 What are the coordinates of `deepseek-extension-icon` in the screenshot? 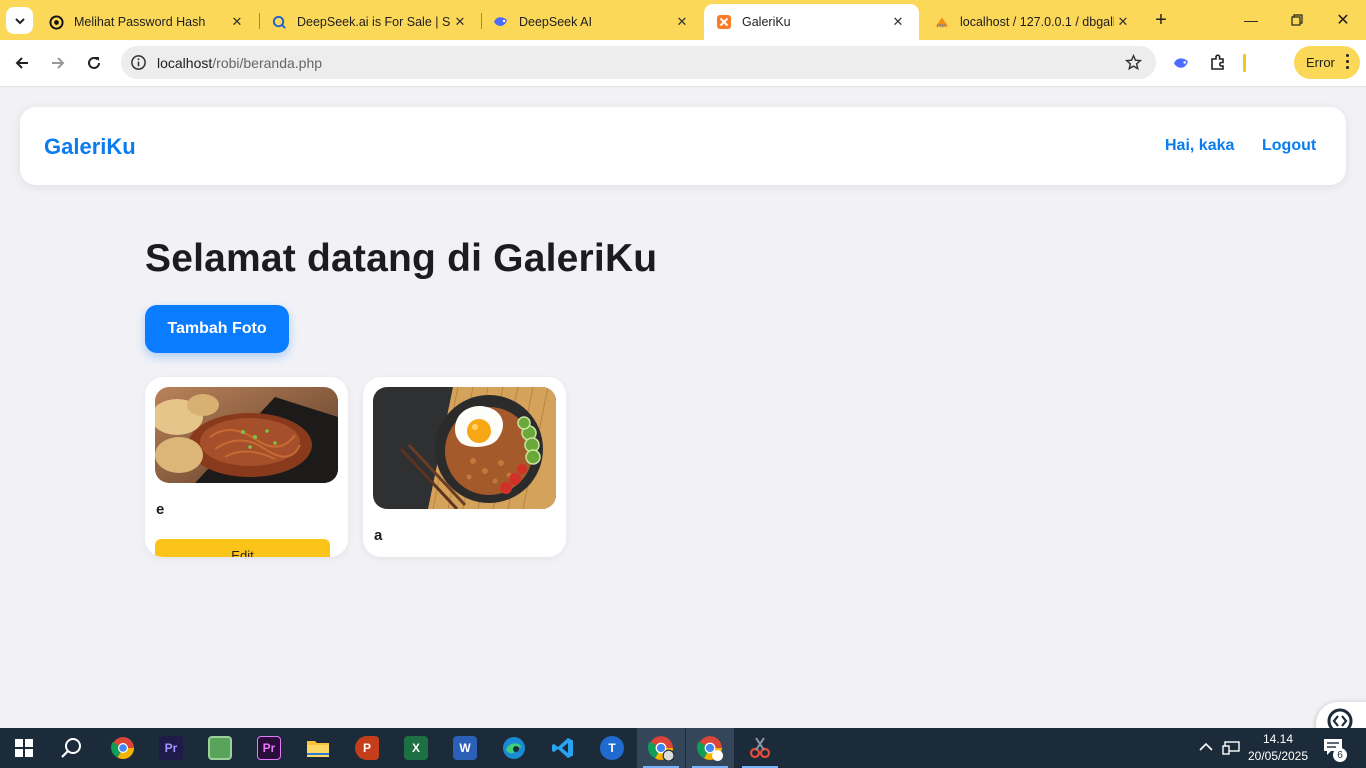 It's located at (1181, 63).